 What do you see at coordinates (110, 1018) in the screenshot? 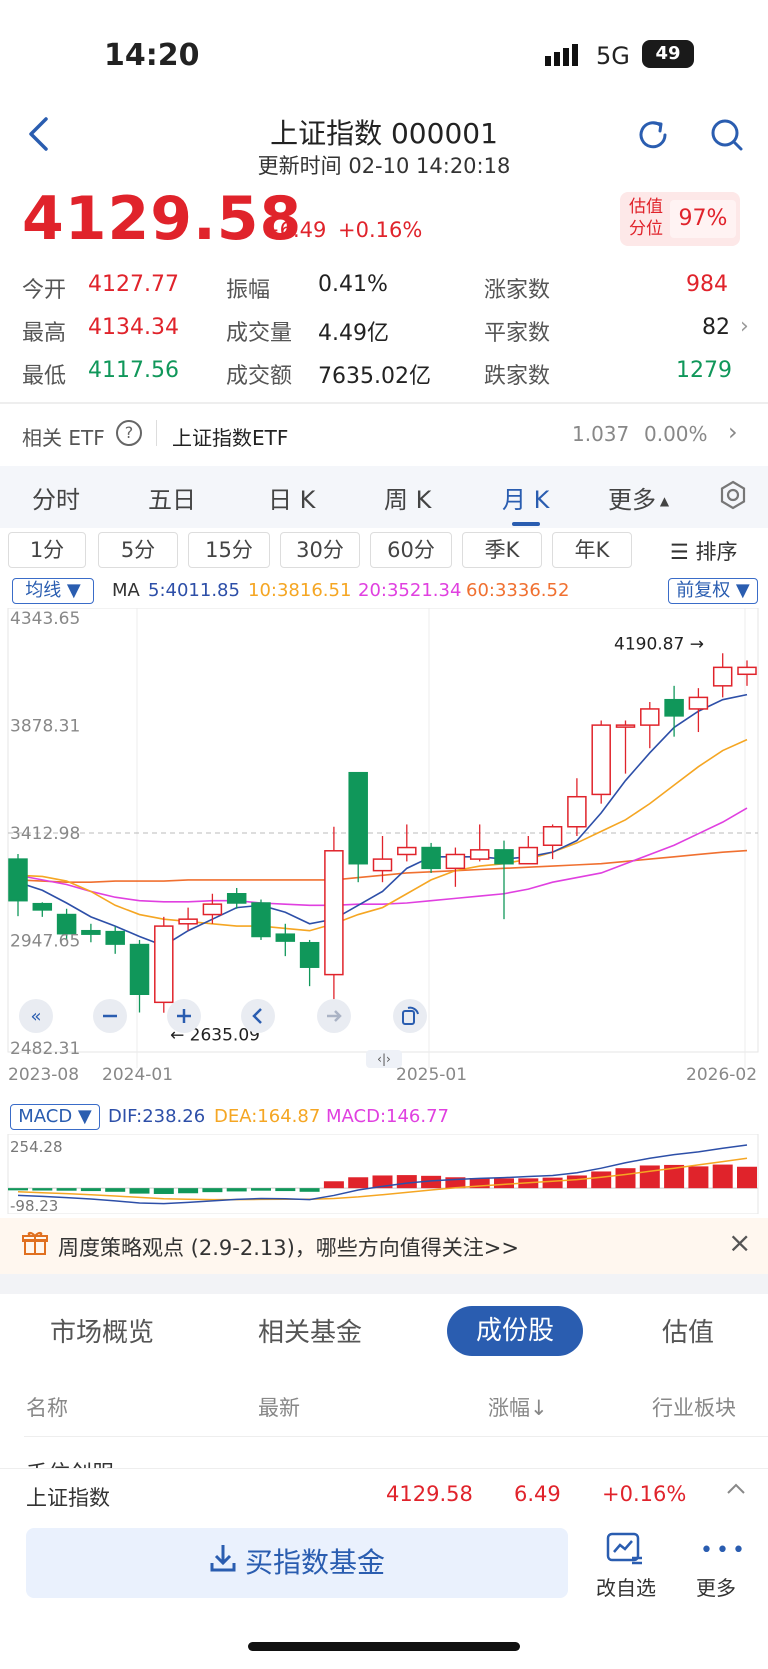
I see `zoom-out-button` at bounding box center [110, 1018].